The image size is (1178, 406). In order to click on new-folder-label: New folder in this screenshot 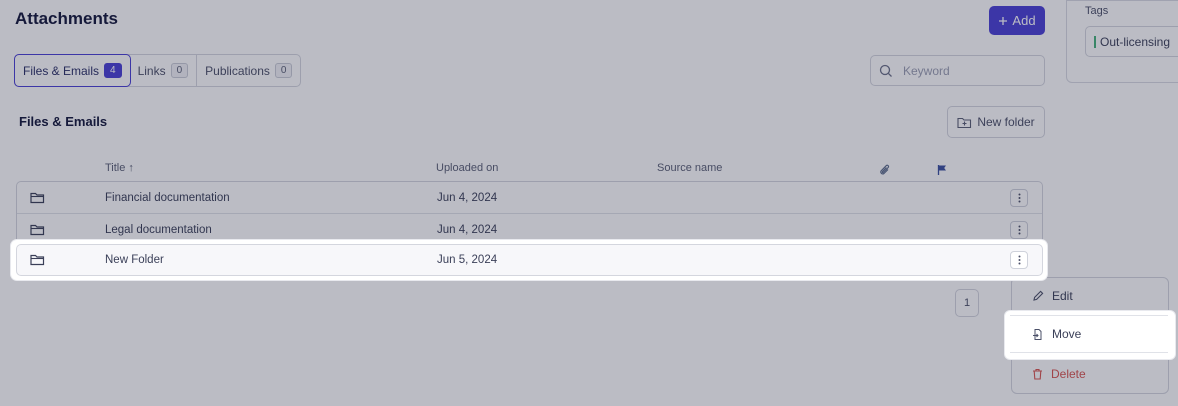, I will do `click(1006, 122)`.